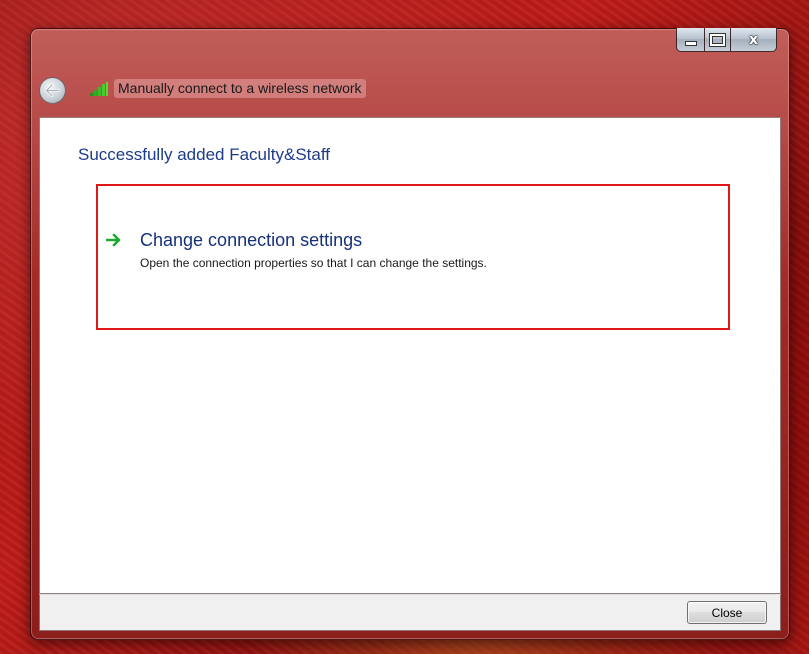 This screenshot has width=809, height=654. I want to click on command-link-title: Change connection settings, so click(251, 240).